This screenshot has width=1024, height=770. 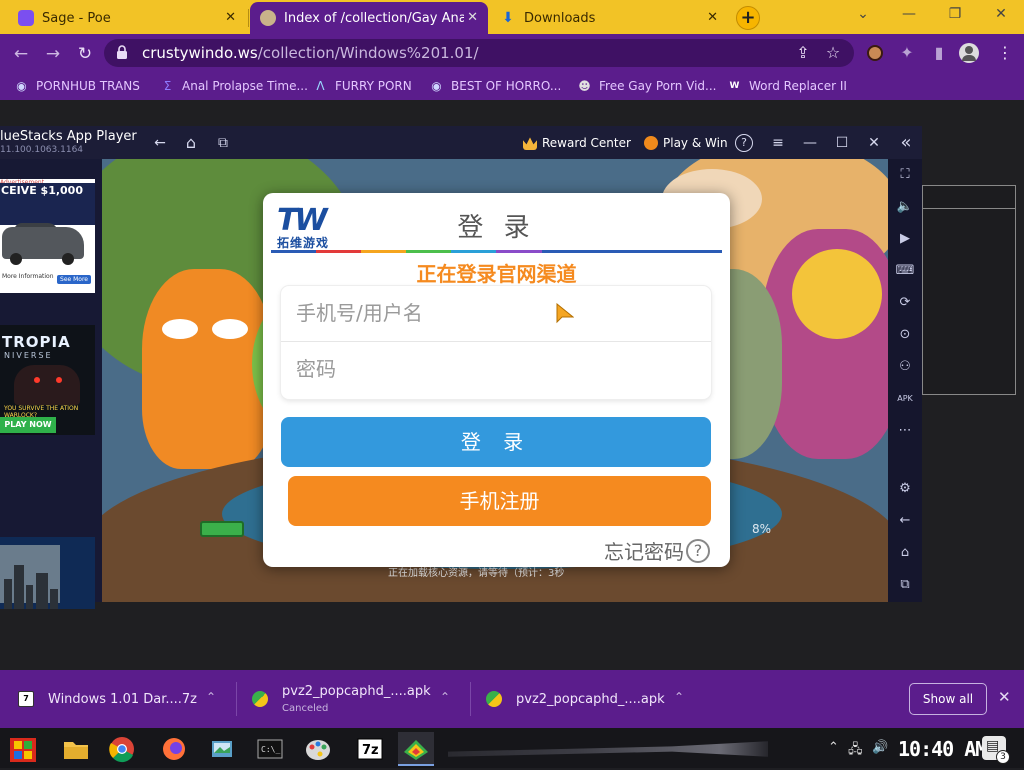 I want to click on show-all-button: Show all, so click(x=948, y=699).